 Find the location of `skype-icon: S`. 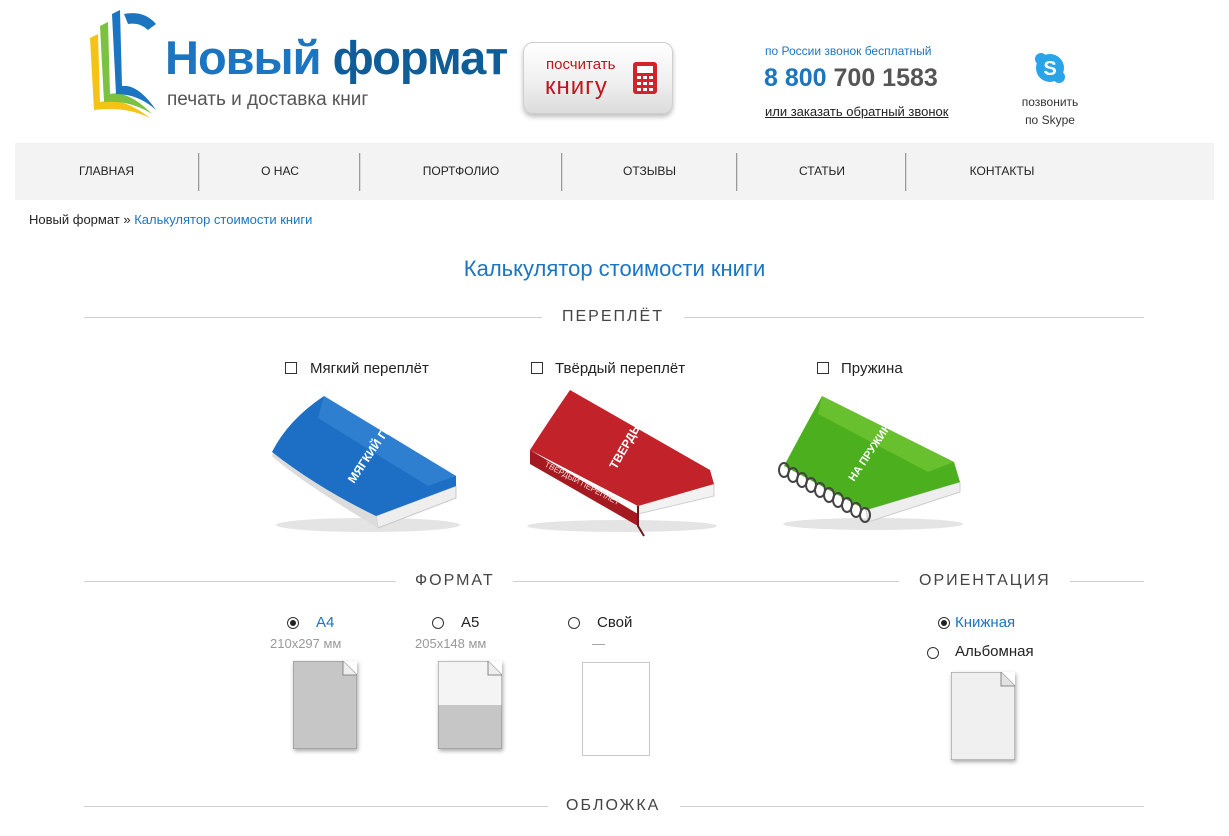

skype-icon: S is located at coordinates (1050, 68).